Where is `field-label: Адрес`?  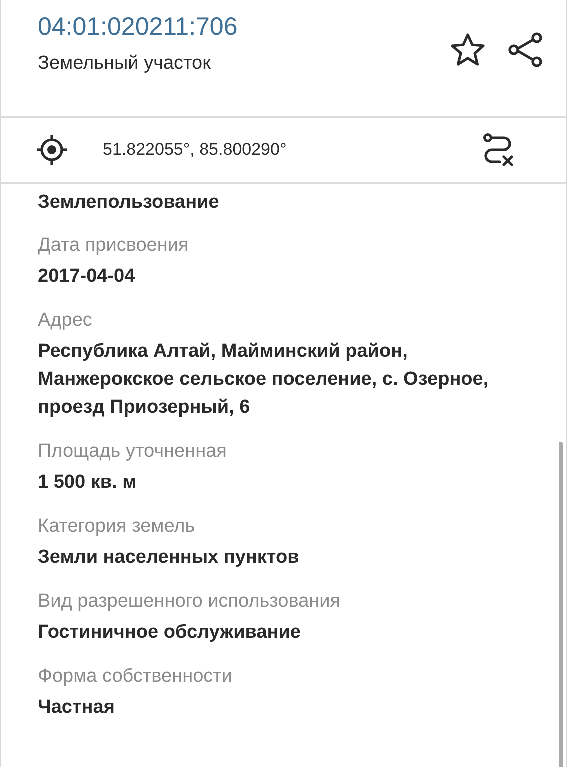 field-label: Адрес is located at coordinates (66, 321).